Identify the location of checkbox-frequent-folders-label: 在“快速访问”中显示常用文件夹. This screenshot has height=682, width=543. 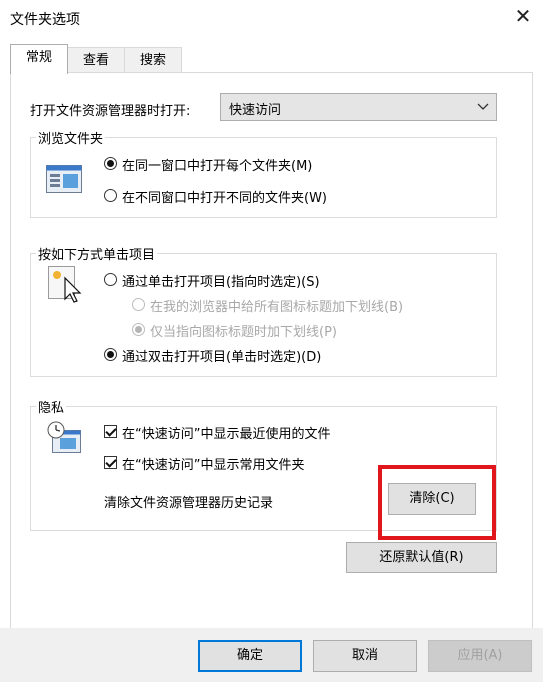
(213, 463).